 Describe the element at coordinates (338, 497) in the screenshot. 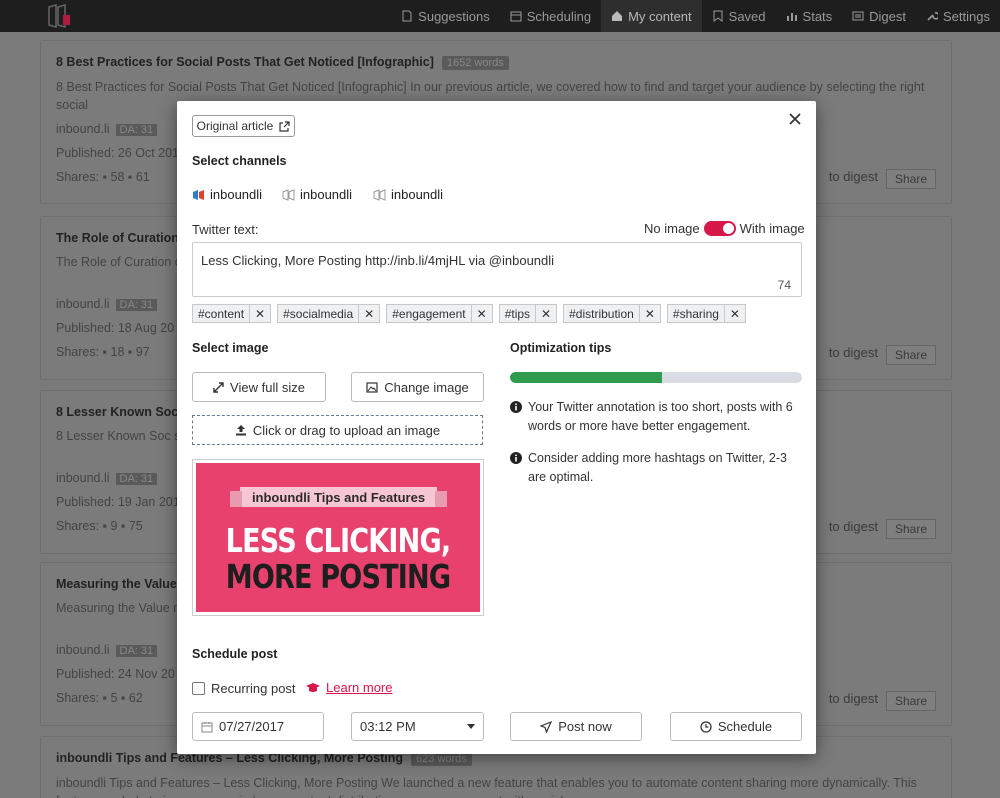

I see `preview-ribbon: inboundli Tips and Features` at that location.